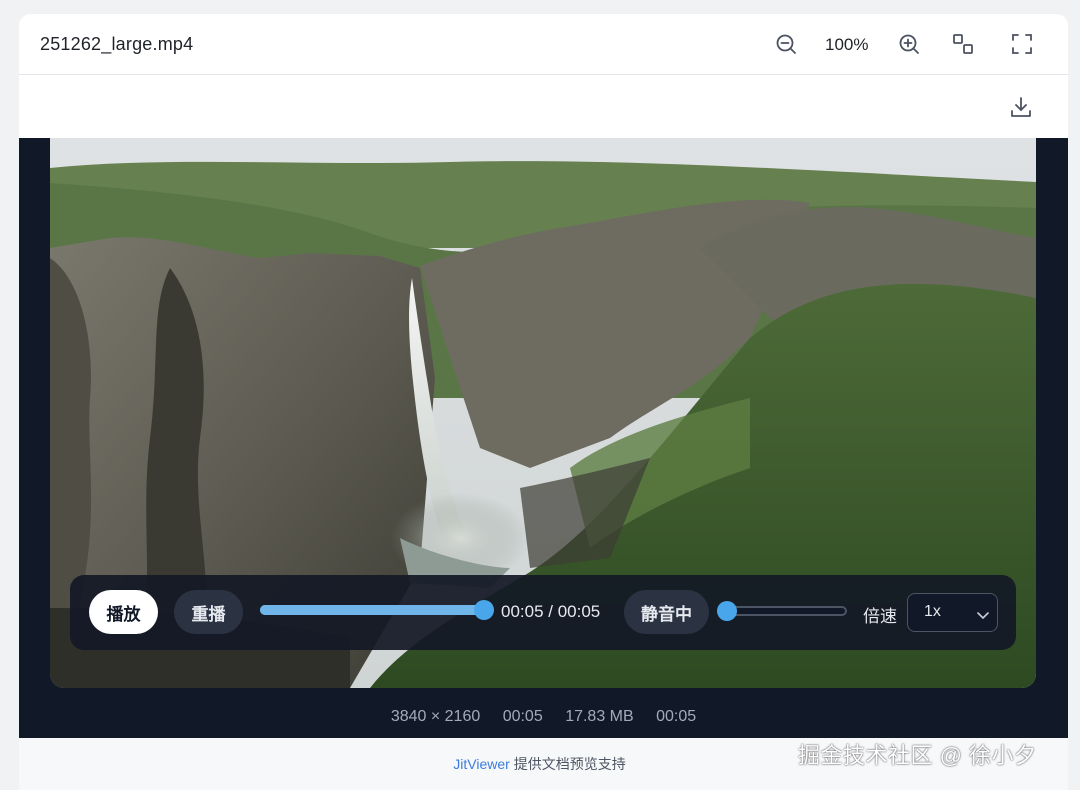  What do you see at coordinates (123, 612) in the screenshot?
I see `play-button: 播放` at bounding box center [123, 612].